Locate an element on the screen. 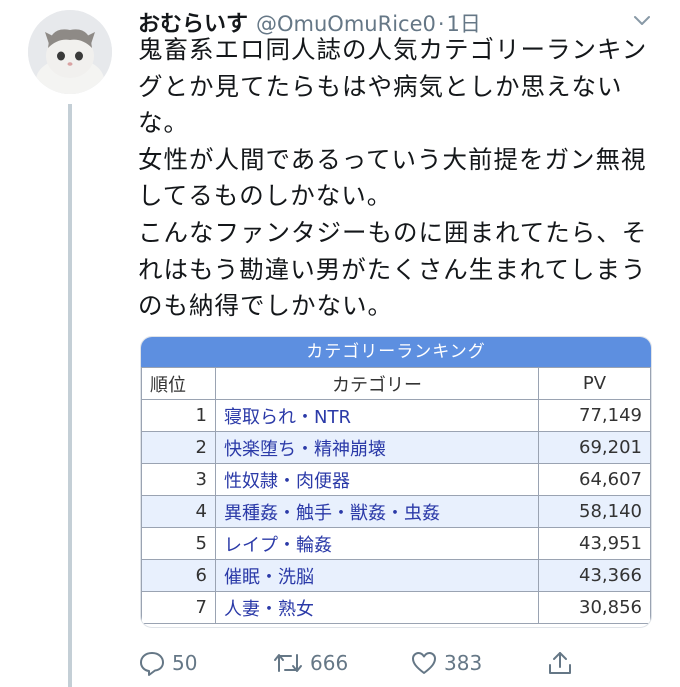 The height and width of the screenshot is (687, 680). category-cell: レイプ・輪姦 is located at coordinates (377, 543).